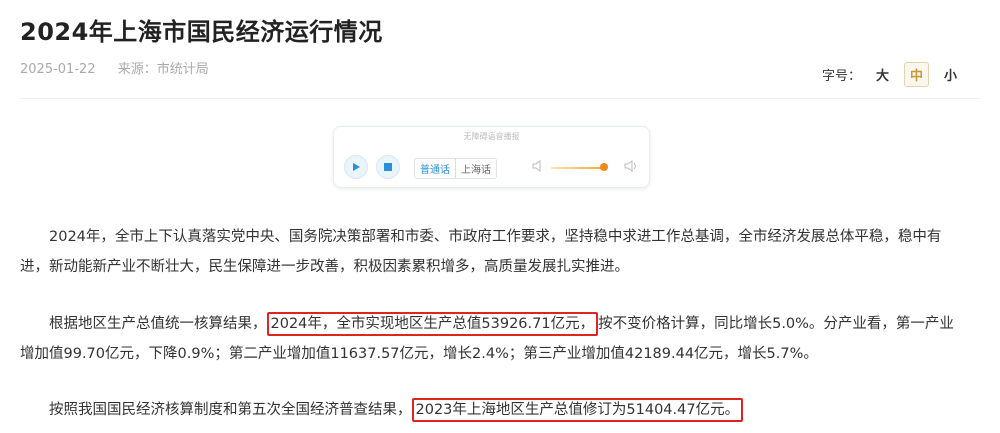 The height and width of the screenshot is (433, 1000). What do you see at coordinates (201, 32) in the screenshot?
I see `article-title: 2024年上海市国民经济运行情况` at bounding box center [201, 32].